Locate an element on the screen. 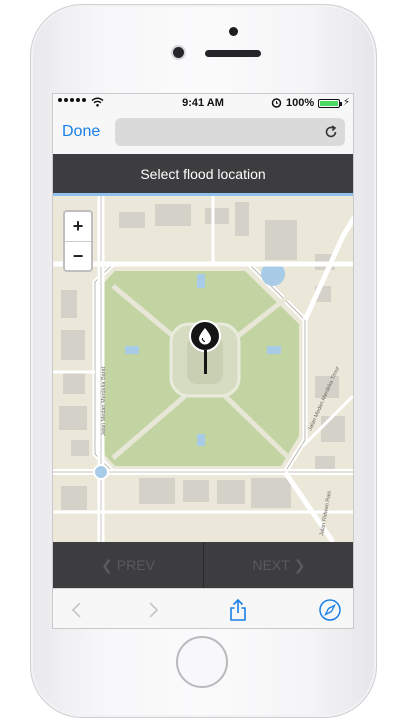  zoom-in-button: + is located at coordinates (78, 227).